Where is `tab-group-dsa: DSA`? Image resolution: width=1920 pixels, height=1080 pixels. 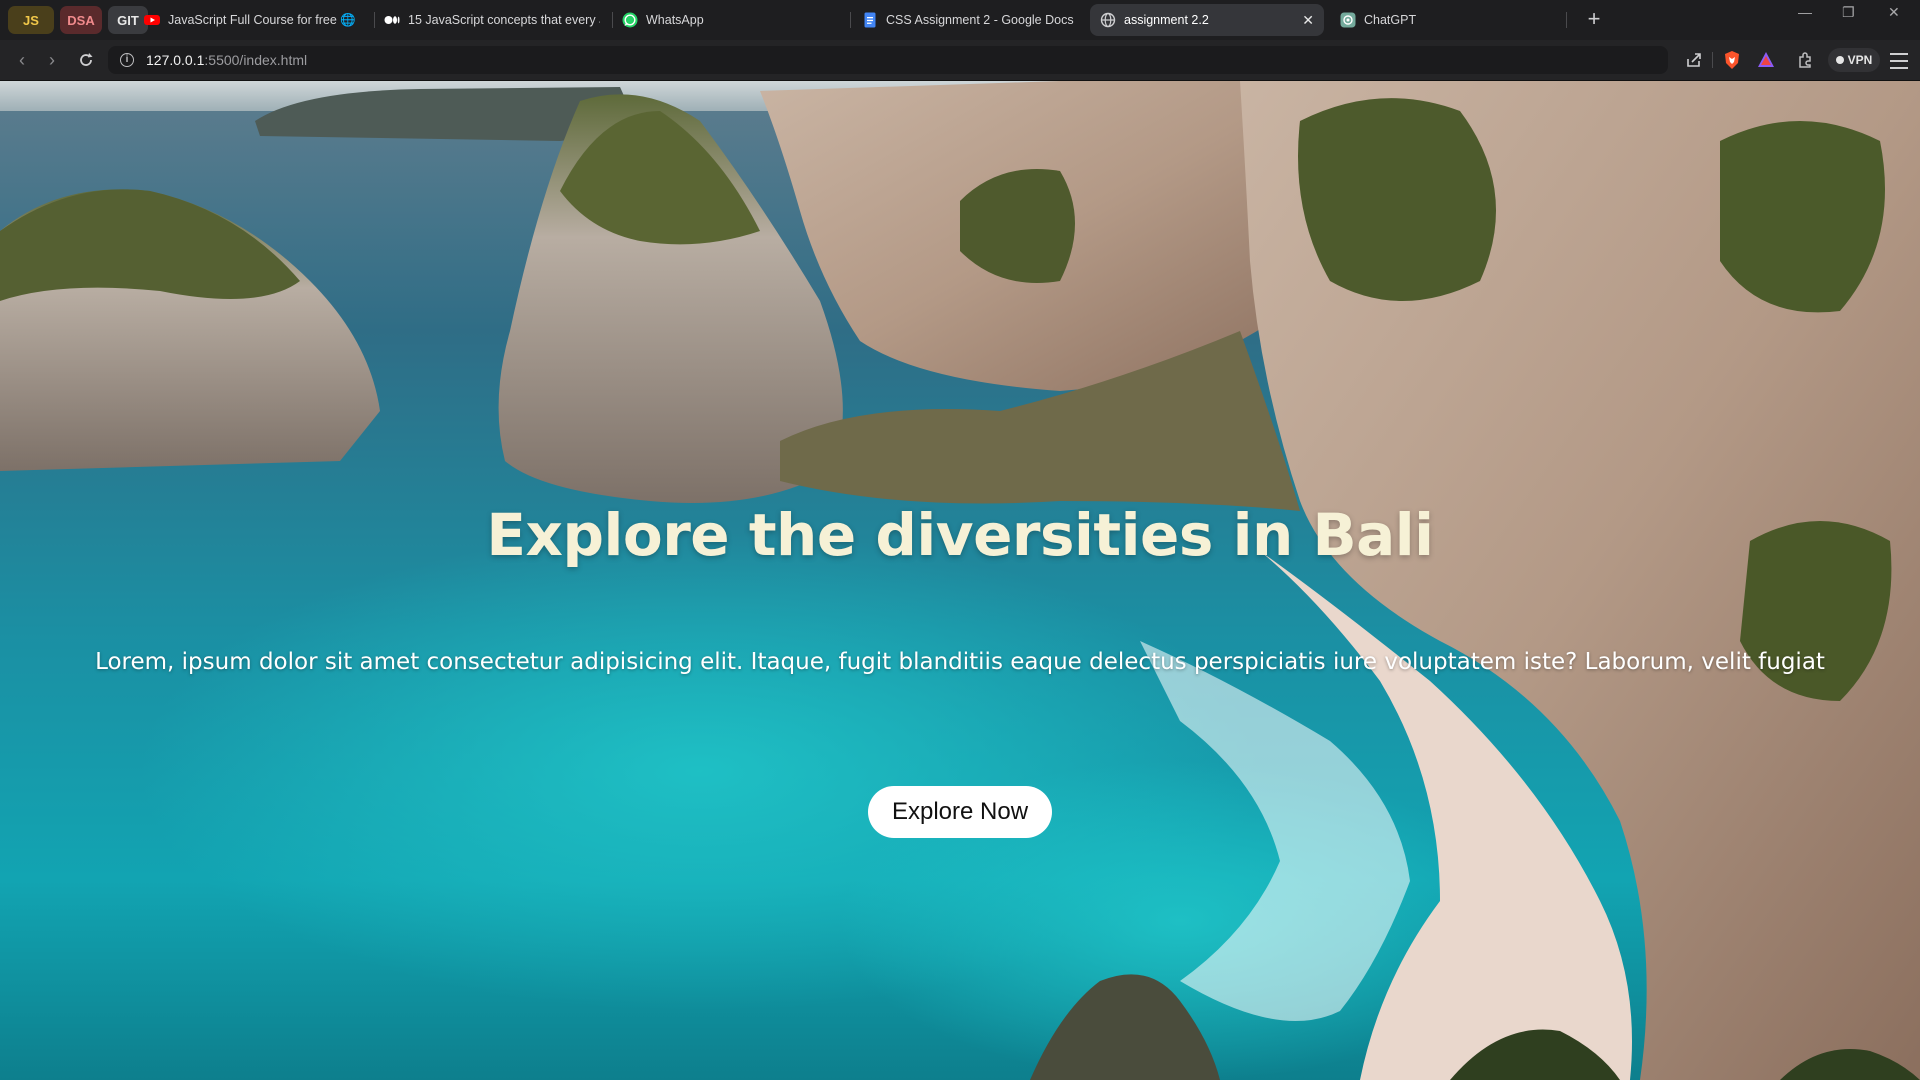 tab-group-dsa: DSA is located at coordinates (81, 20).